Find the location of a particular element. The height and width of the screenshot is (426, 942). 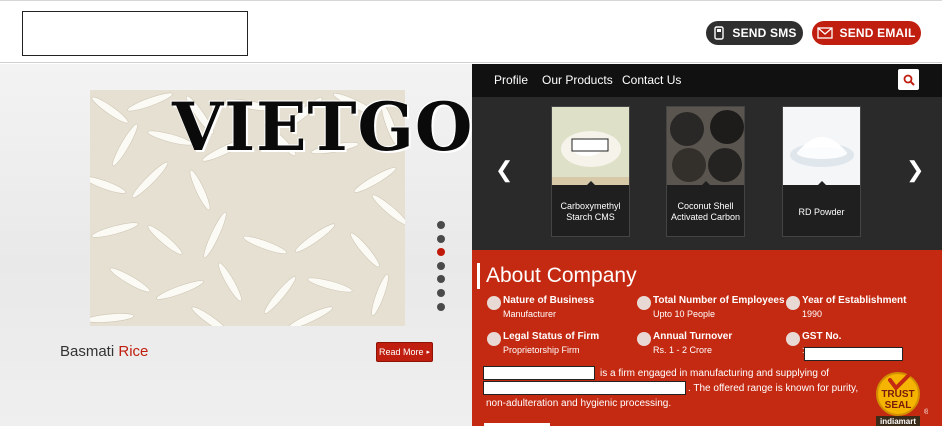

vietgo-watermark: VIETGO is located at coordinates (323, 127).